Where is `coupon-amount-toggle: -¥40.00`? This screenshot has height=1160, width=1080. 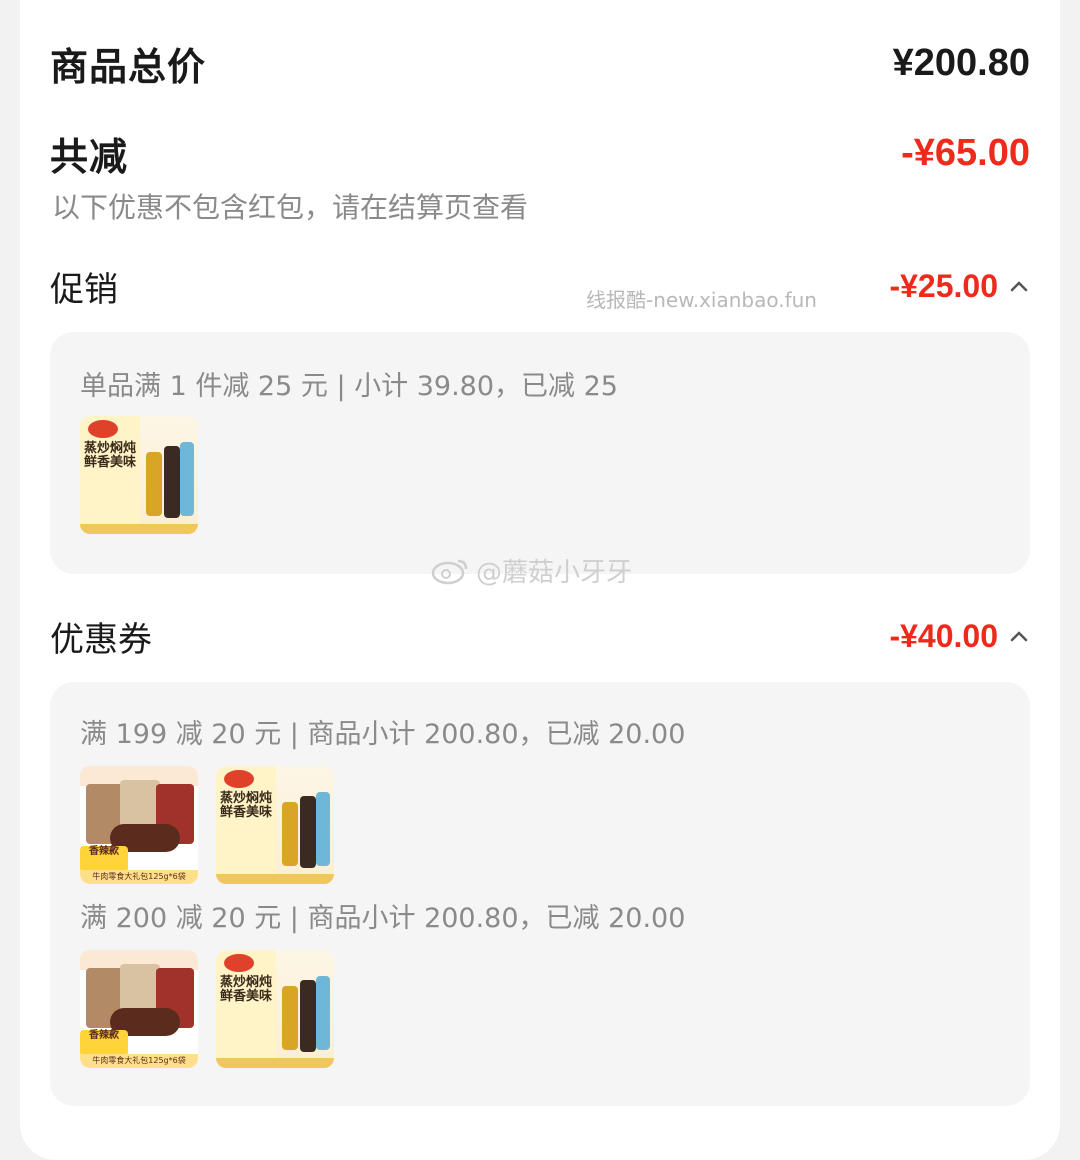
coupon-amount-toggle: -¥40.00 is located at coordinates (959, 636).